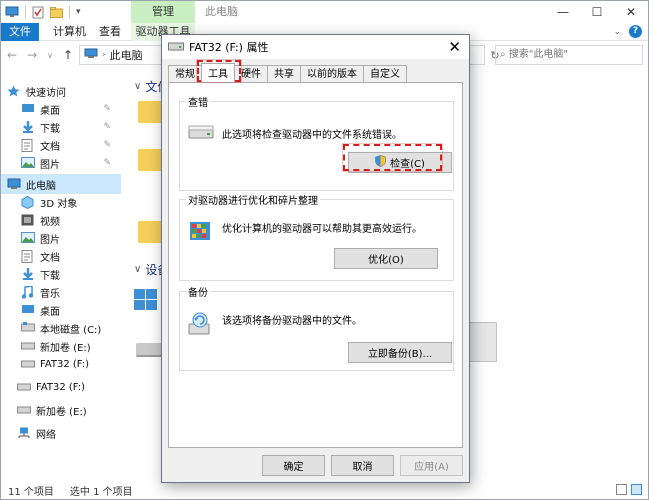 The height and width of the screenshot is (500, 649). What do you see at coordinates (61, 238) in the screenshot?
I see `nav-pictures-2: 图片` at bounding box center [61, 238].